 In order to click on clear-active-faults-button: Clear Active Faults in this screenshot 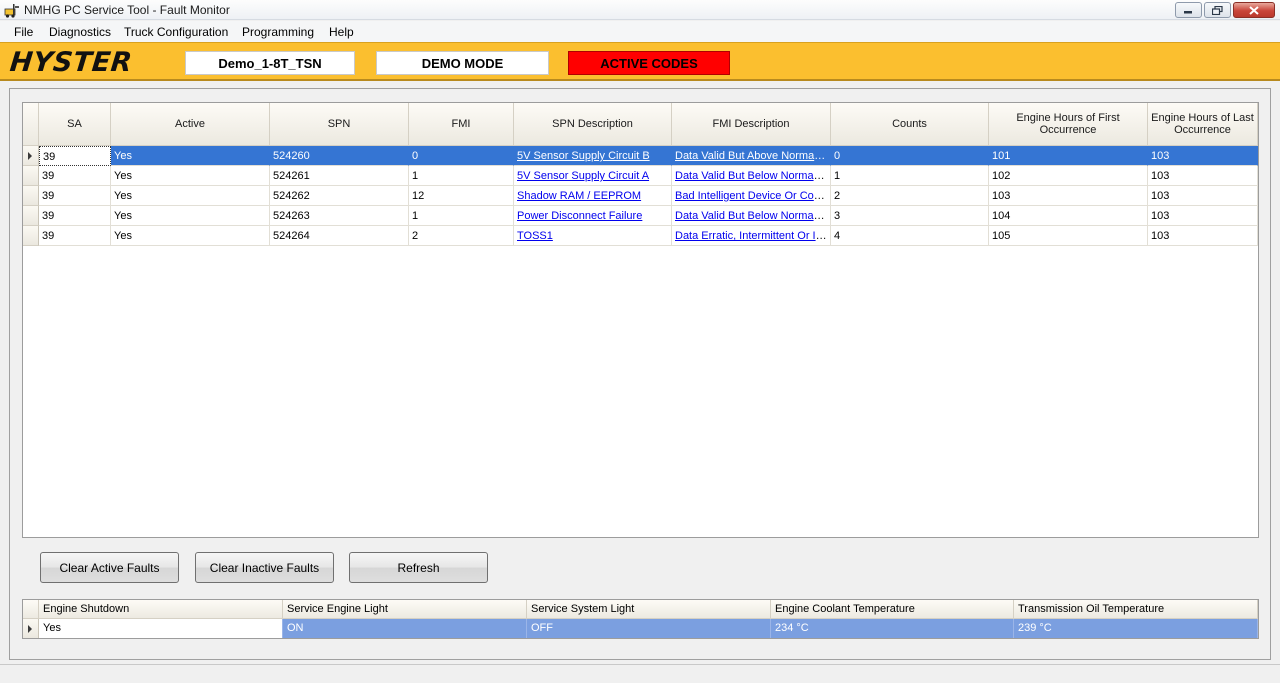, I will do `click(109, 567)`.